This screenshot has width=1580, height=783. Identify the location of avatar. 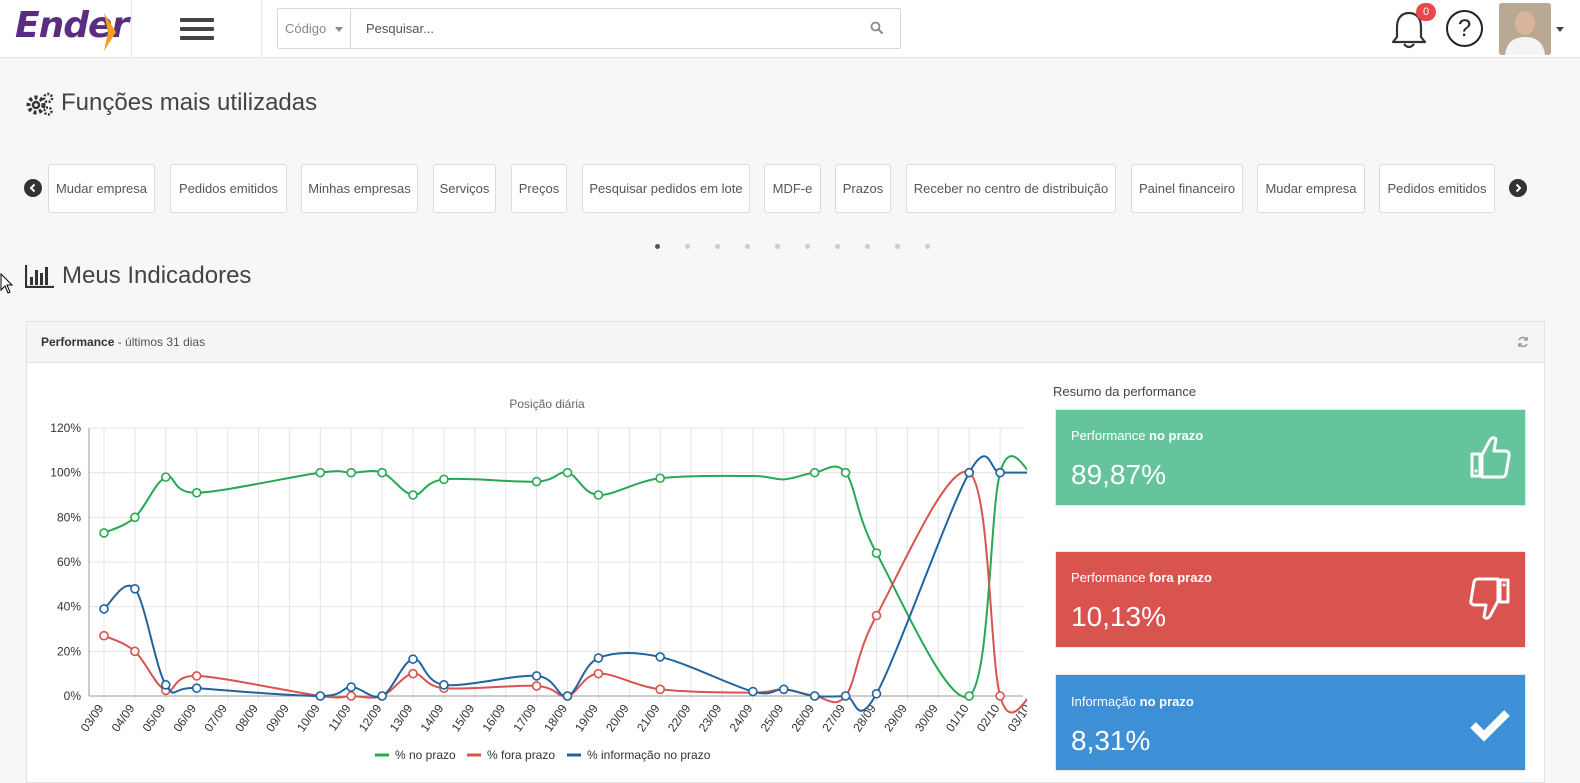
(1525, 29).